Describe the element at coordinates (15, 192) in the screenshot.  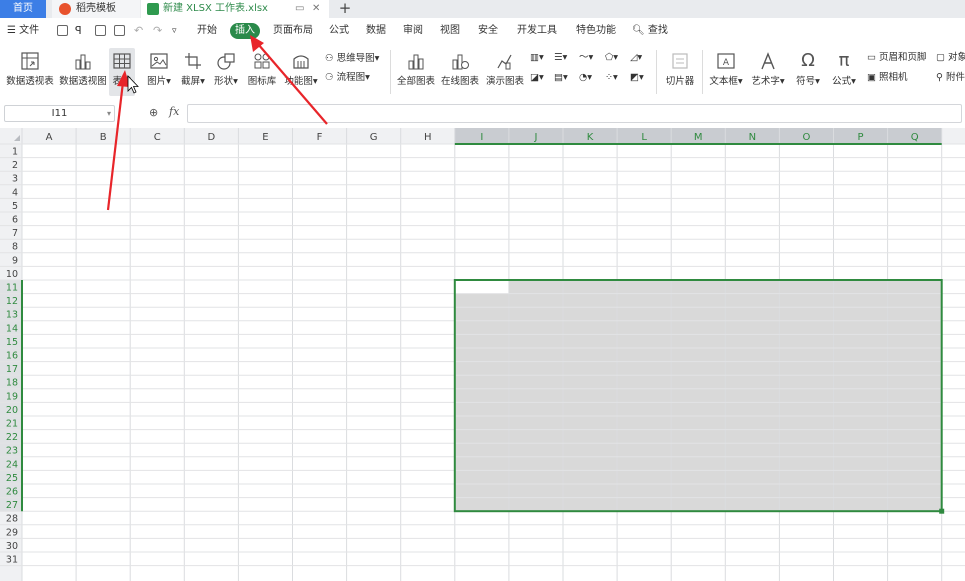
I see `row-header-4: 4` at that location.